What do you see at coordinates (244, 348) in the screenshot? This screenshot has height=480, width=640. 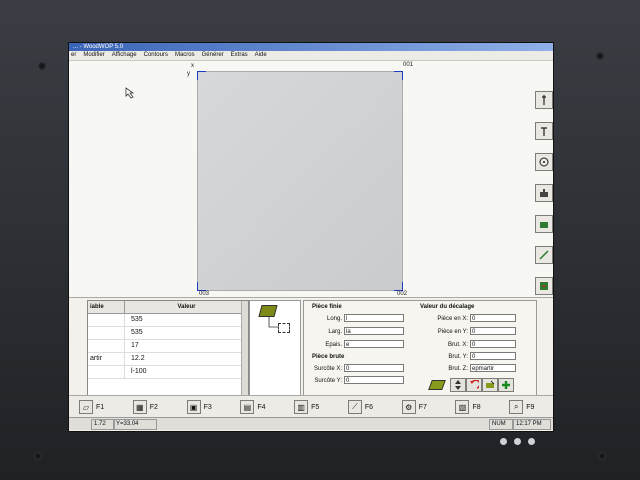 I see `table-scrollbar` at bounding box center [244, 348].